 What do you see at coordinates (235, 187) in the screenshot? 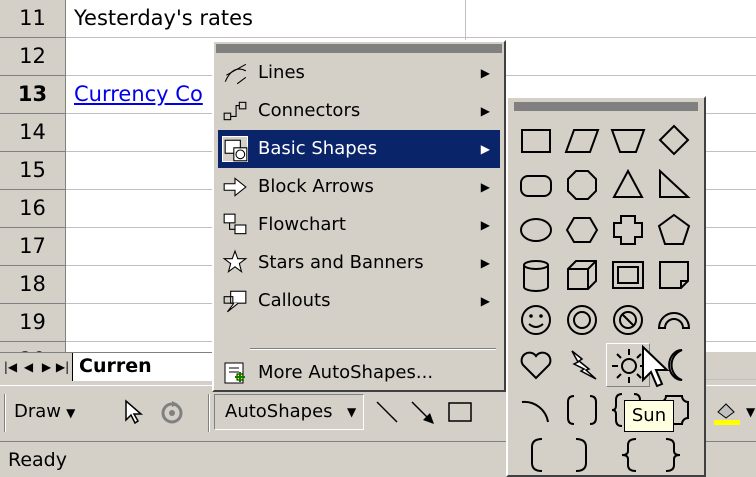
I see `block-arrows-icon` at bounding box center [235, 187].